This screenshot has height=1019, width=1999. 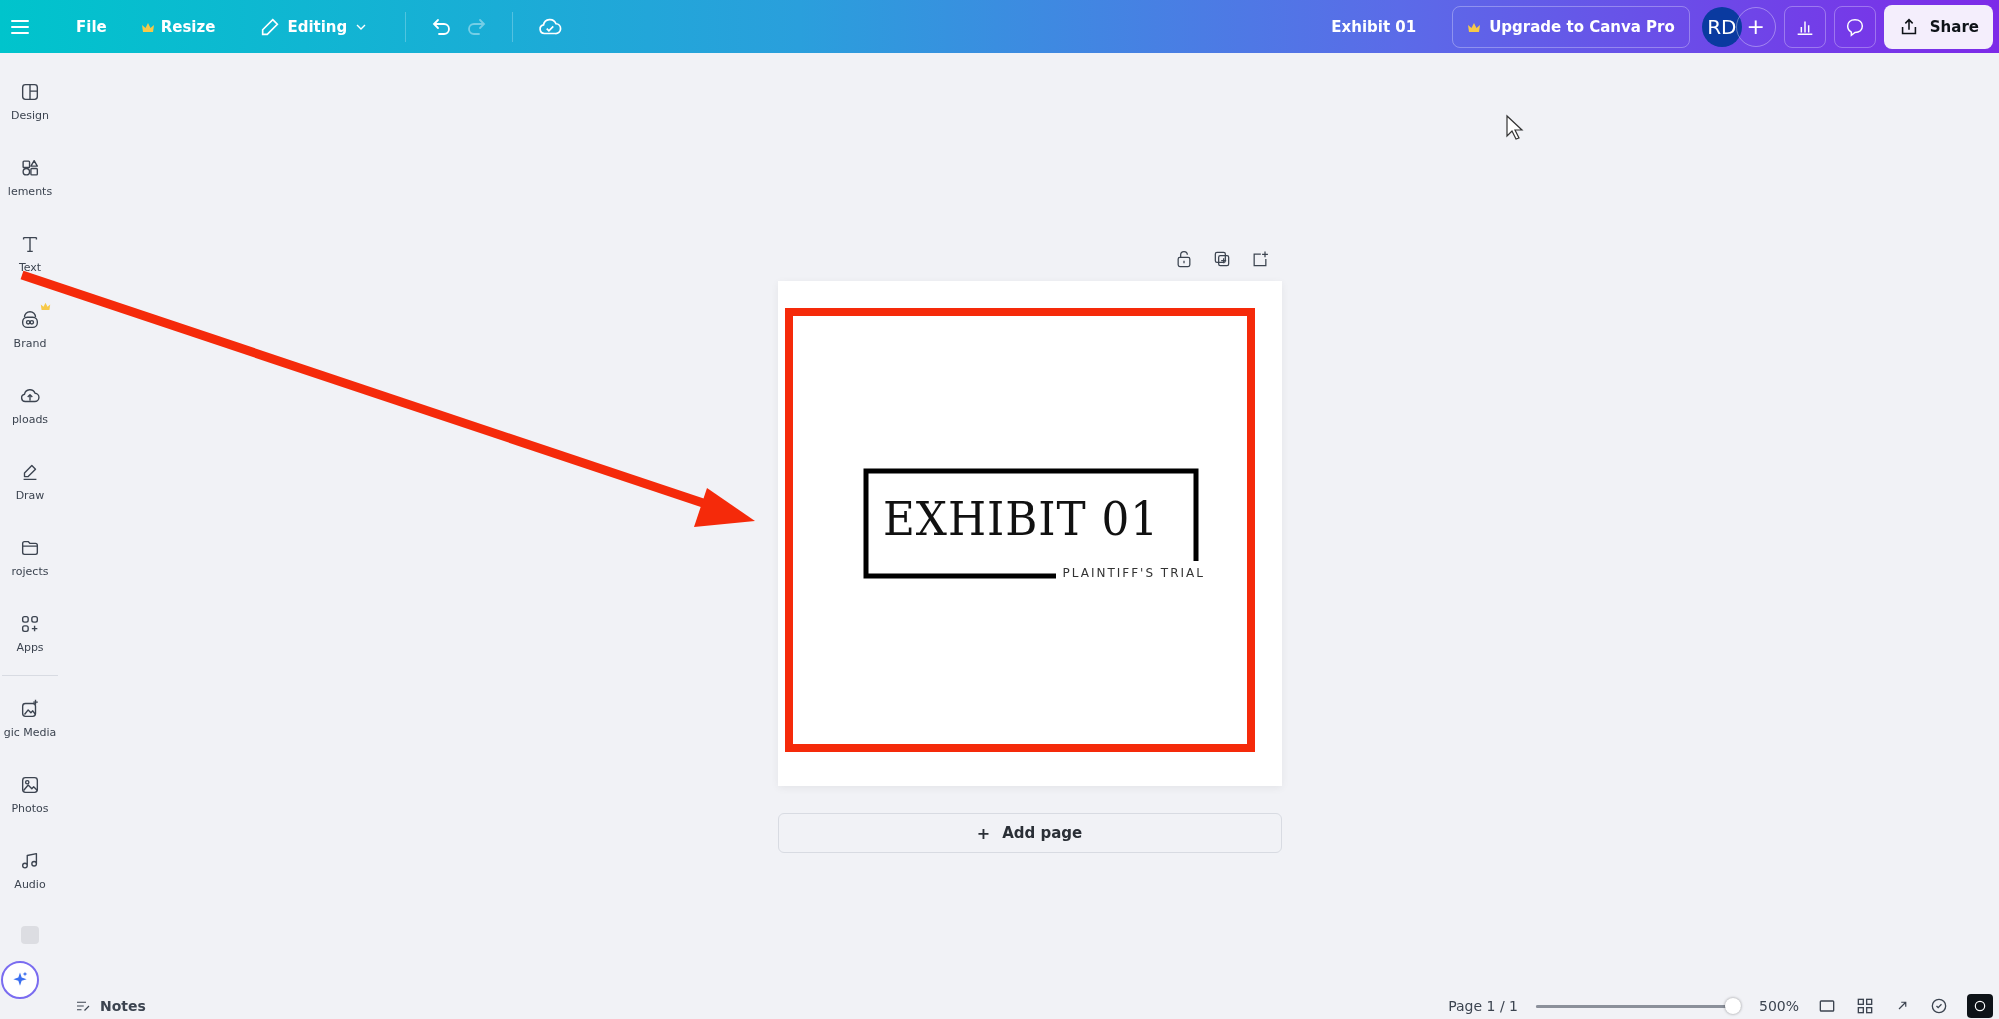 What do you see at coordinates (1804, 26) in the screenshot?
I see `insights-button` at bounding box center [1804, 26].